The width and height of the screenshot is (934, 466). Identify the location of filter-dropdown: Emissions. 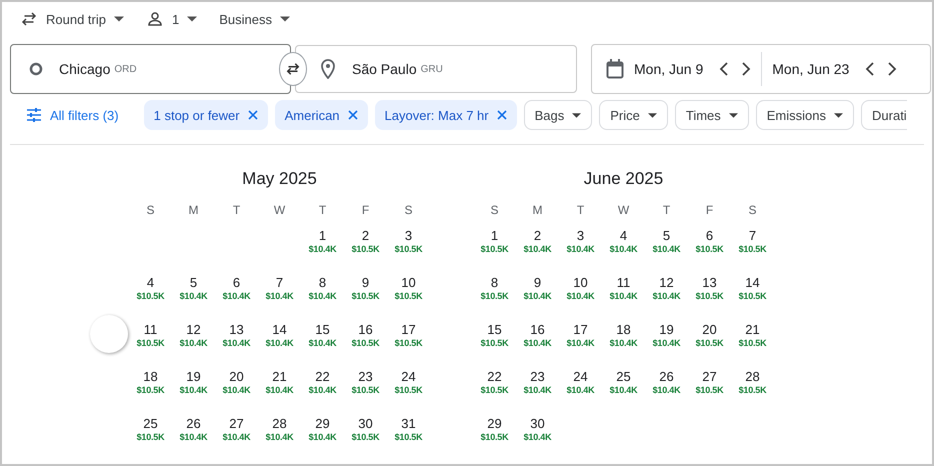
(805, 115).